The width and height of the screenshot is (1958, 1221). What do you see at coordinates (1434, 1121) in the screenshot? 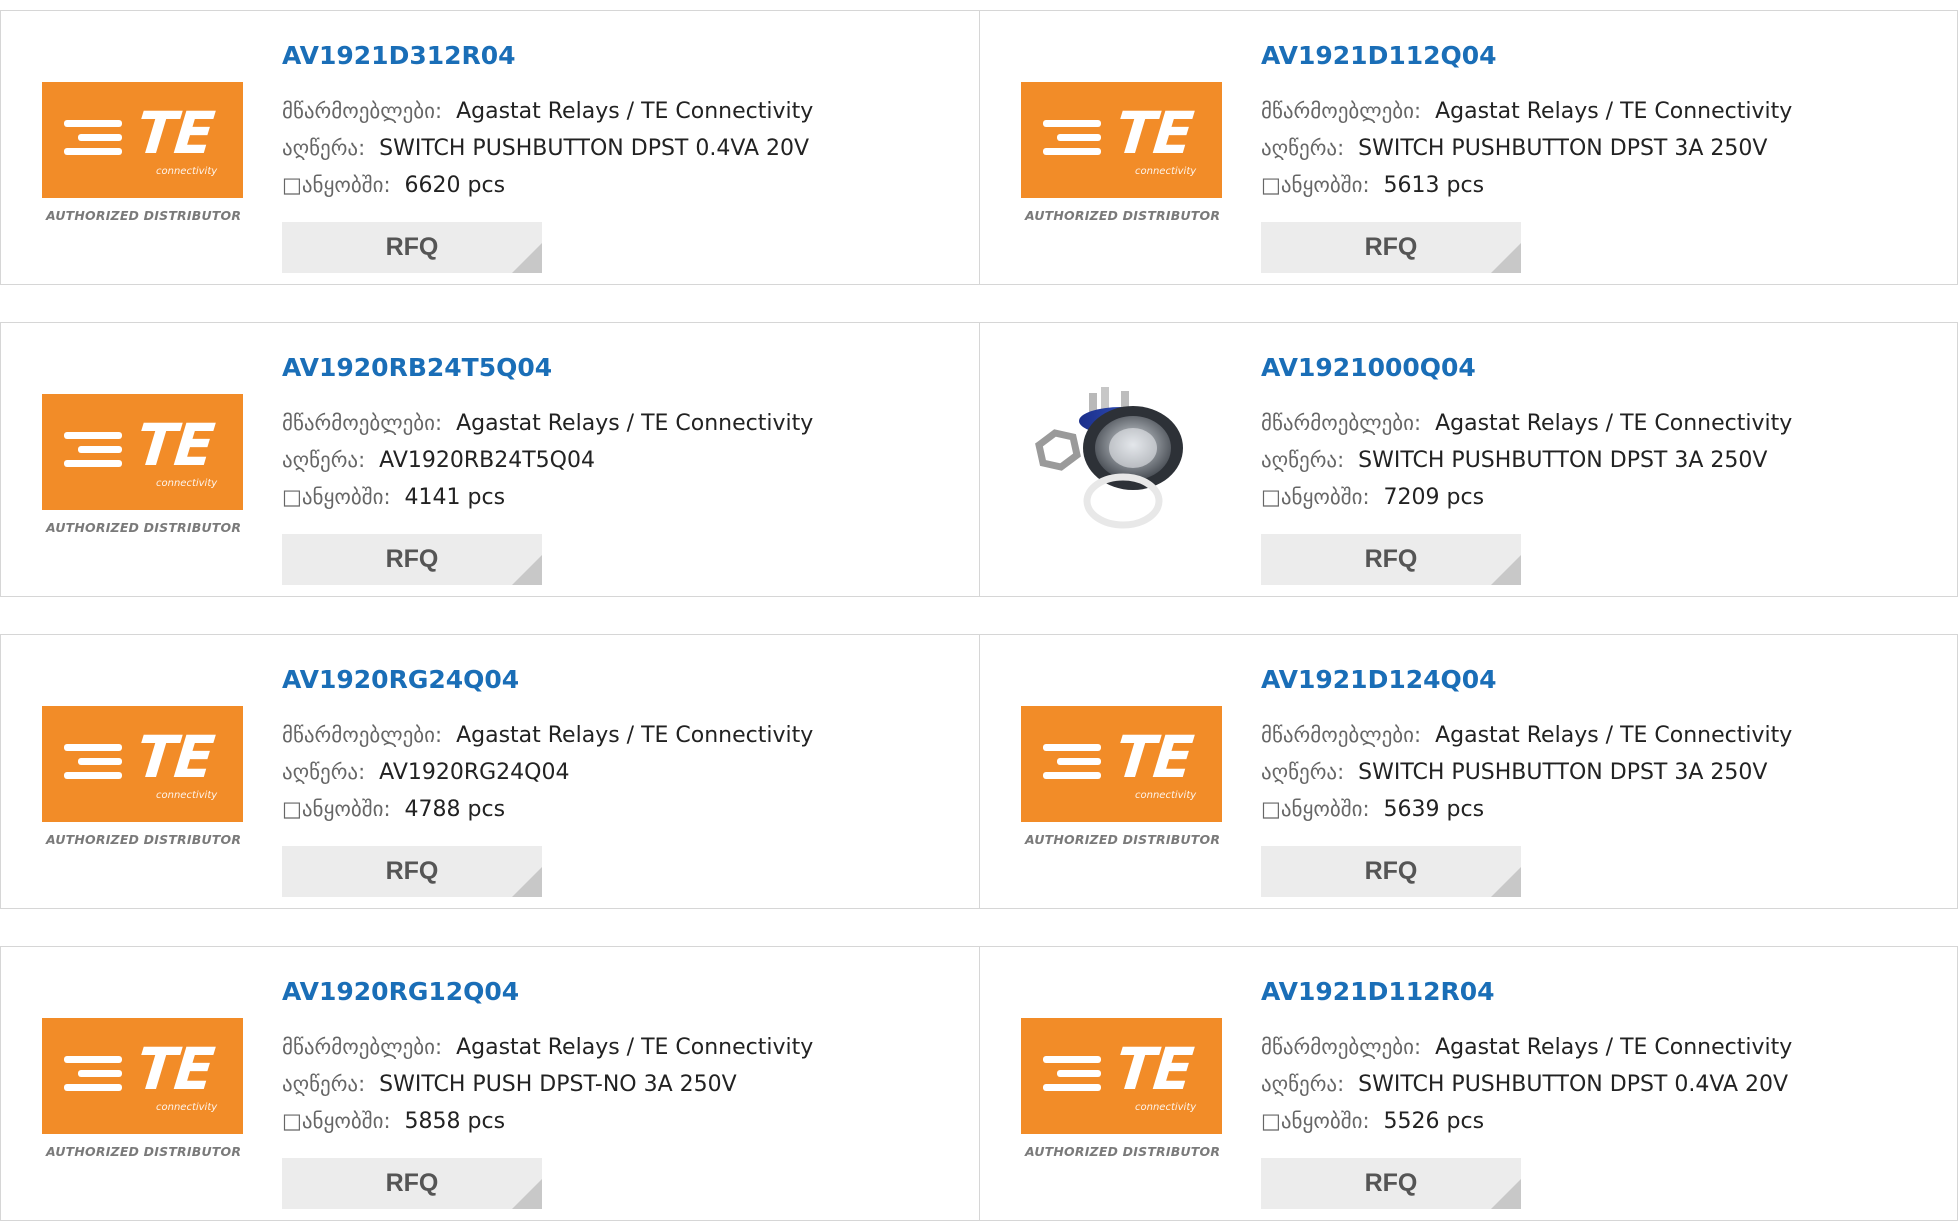
I see `stock-value: 5526 pcs` at bounding box center [1434, 1121].